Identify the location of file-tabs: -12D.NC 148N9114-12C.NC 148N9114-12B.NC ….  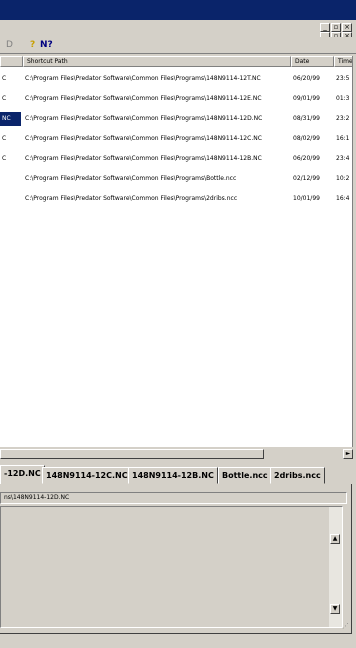
(178, 475).